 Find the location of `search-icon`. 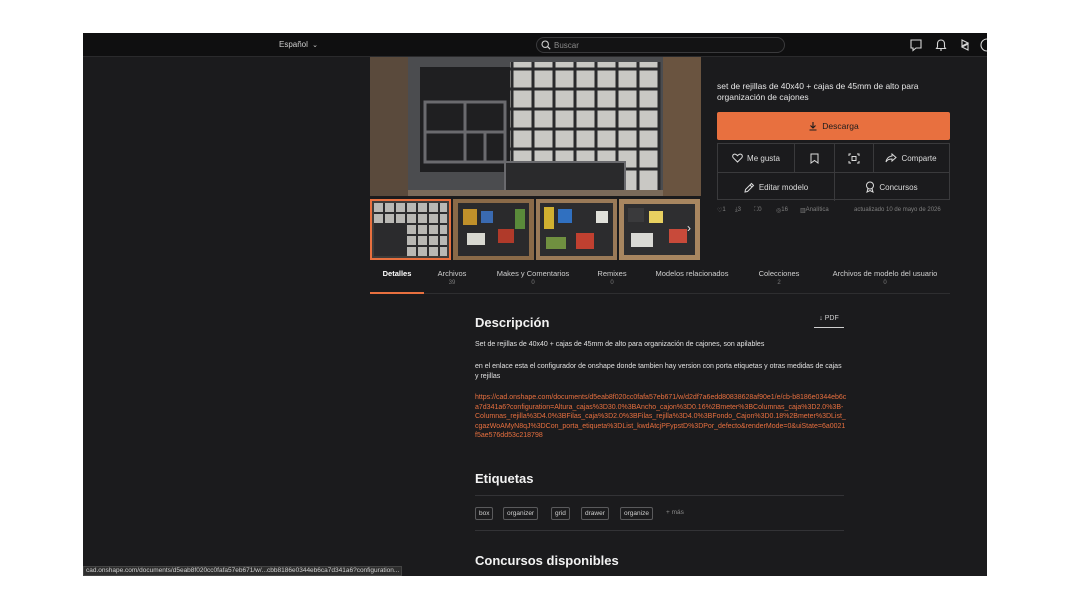

search-icon is located at coordinates (546, 45).